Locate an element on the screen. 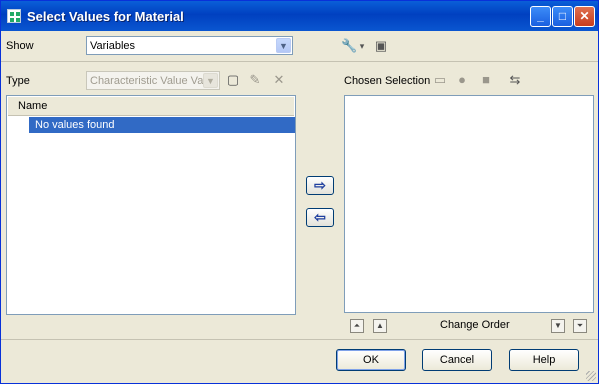 Image resolution: width=599 pixels, height=384 pixels. stop-icon: ■ is located at coordinates (486, 80).